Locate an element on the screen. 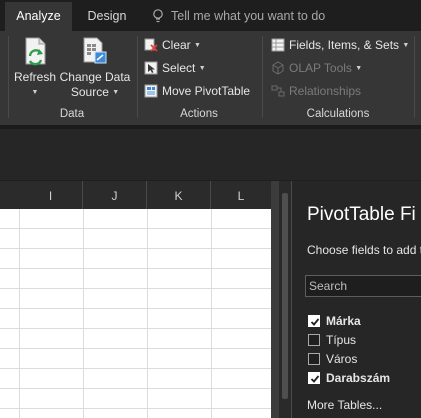 Image resolution: width=421 pixels, height=418 pixels. move-pivottable-icon is located at coordinates (151, 91).